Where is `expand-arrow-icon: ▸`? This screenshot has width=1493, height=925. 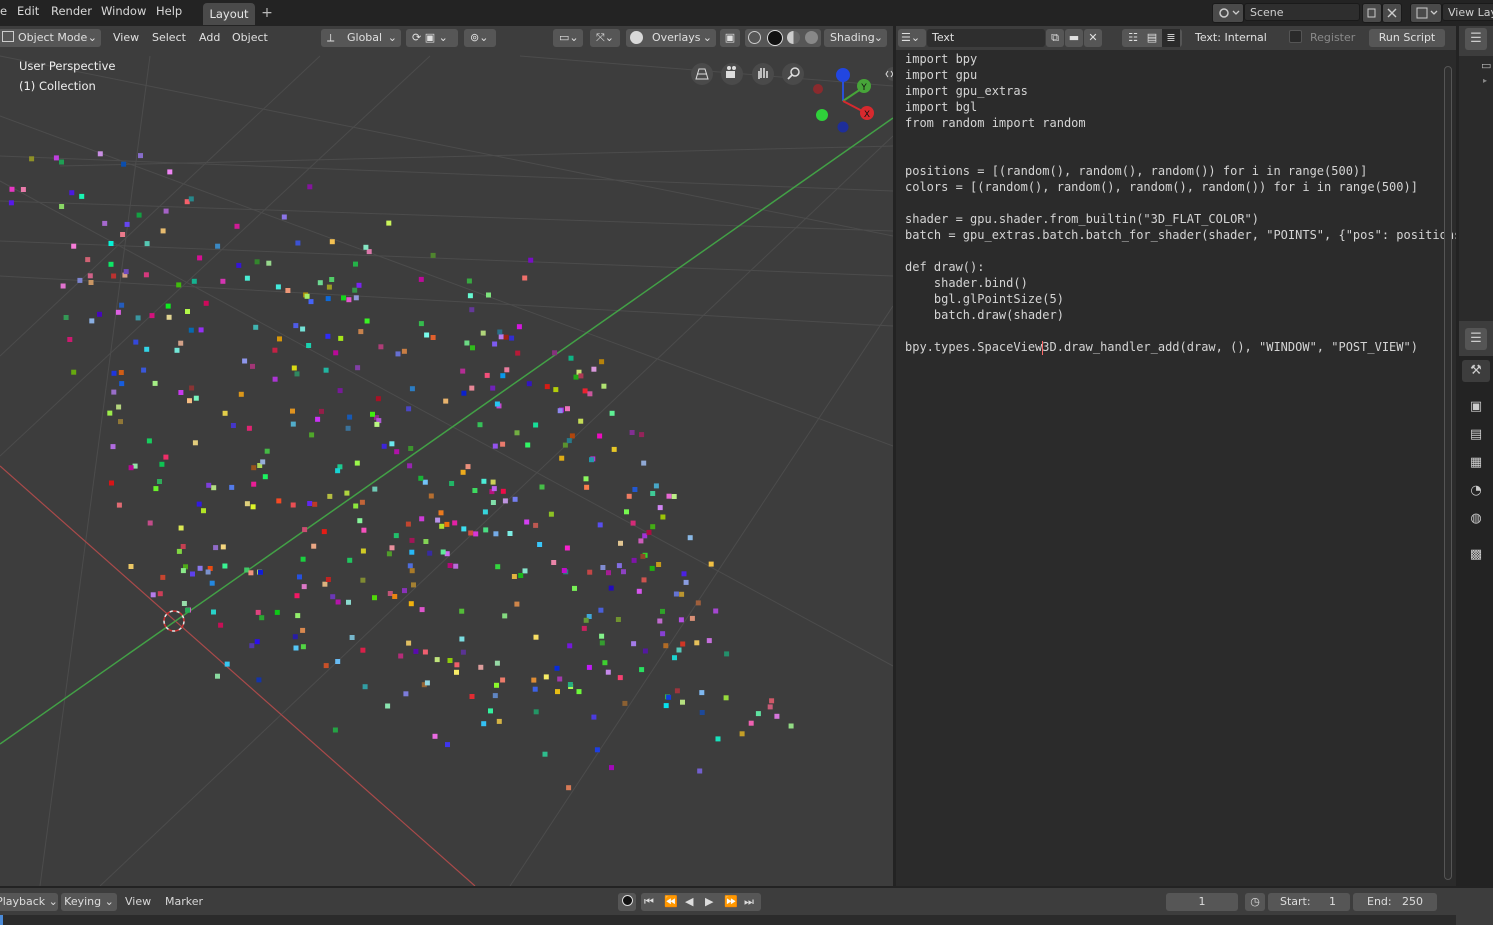
expand-arrow-icon: ▸ is located at coordinates (1485, 80).